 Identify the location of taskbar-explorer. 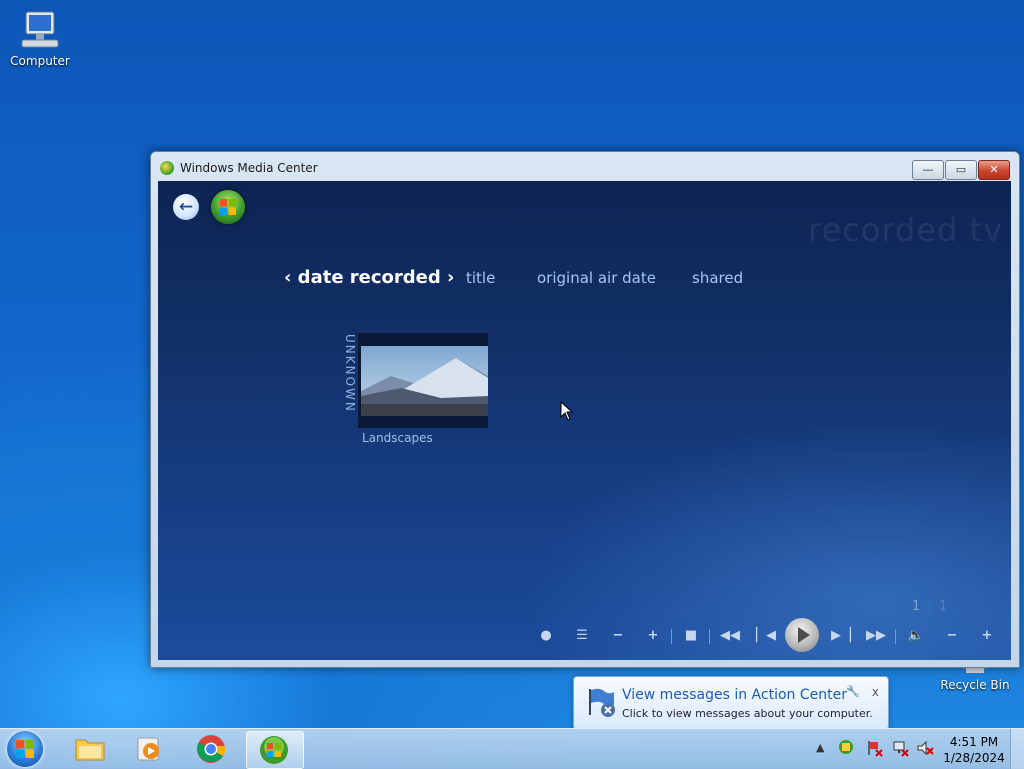
(90, 749).